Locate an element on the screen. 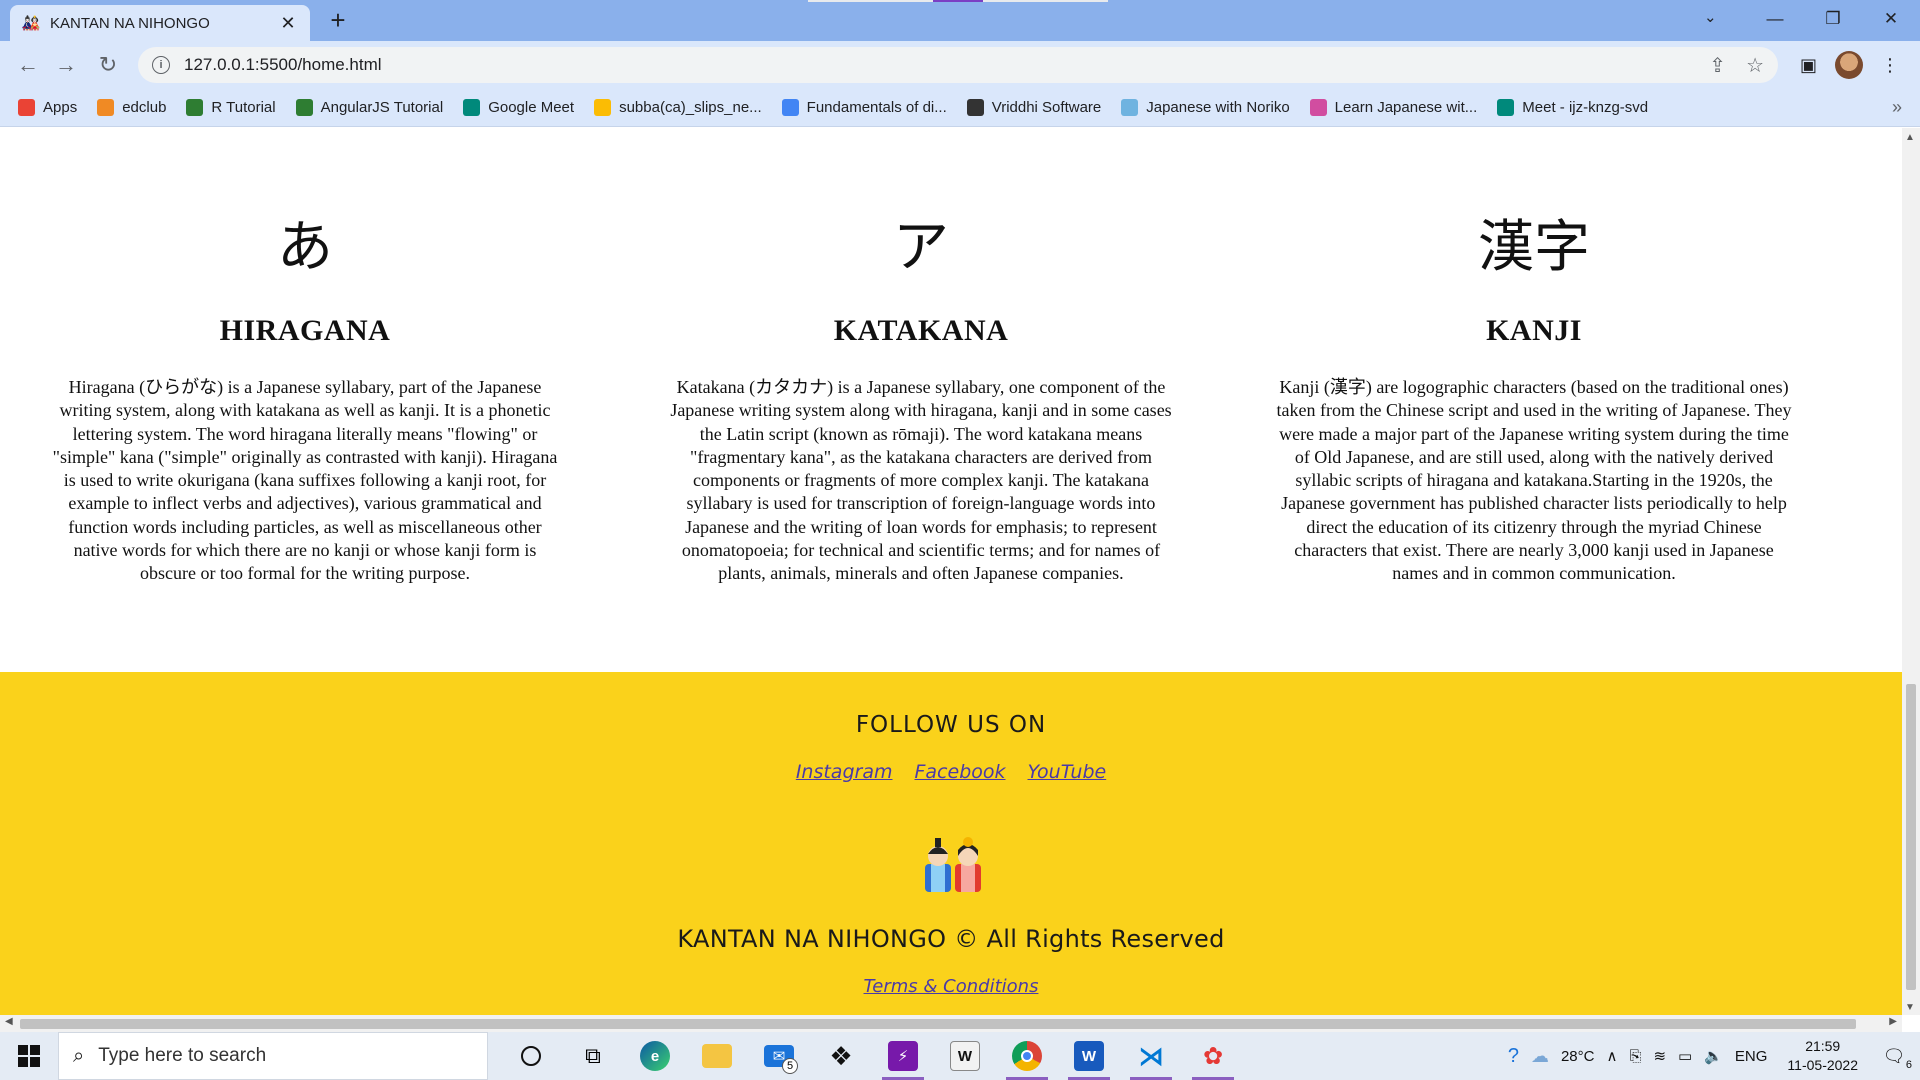  follow-heading: FOLLOW US ON is located at coordinates (951, 725).